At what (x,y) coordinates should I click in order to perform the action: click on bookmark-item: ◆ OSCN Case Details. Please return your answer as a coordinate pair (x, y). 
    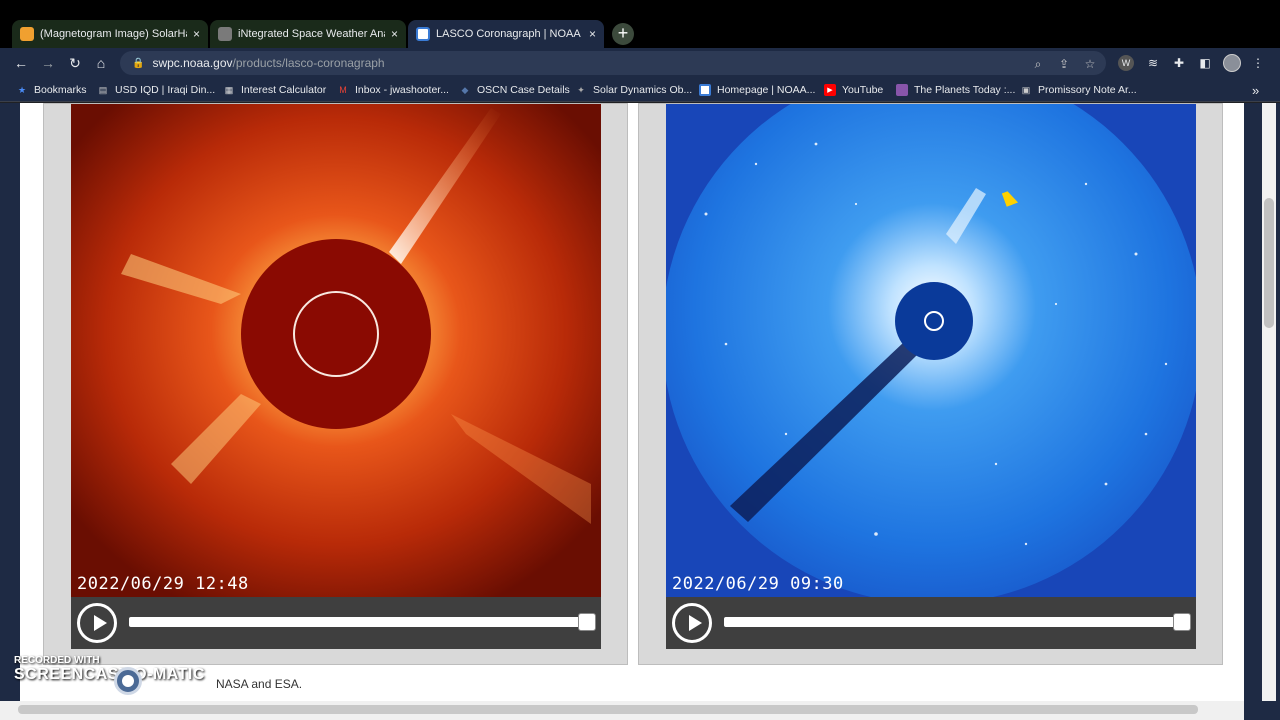
    Looking at the image, I should click on (514, 90).